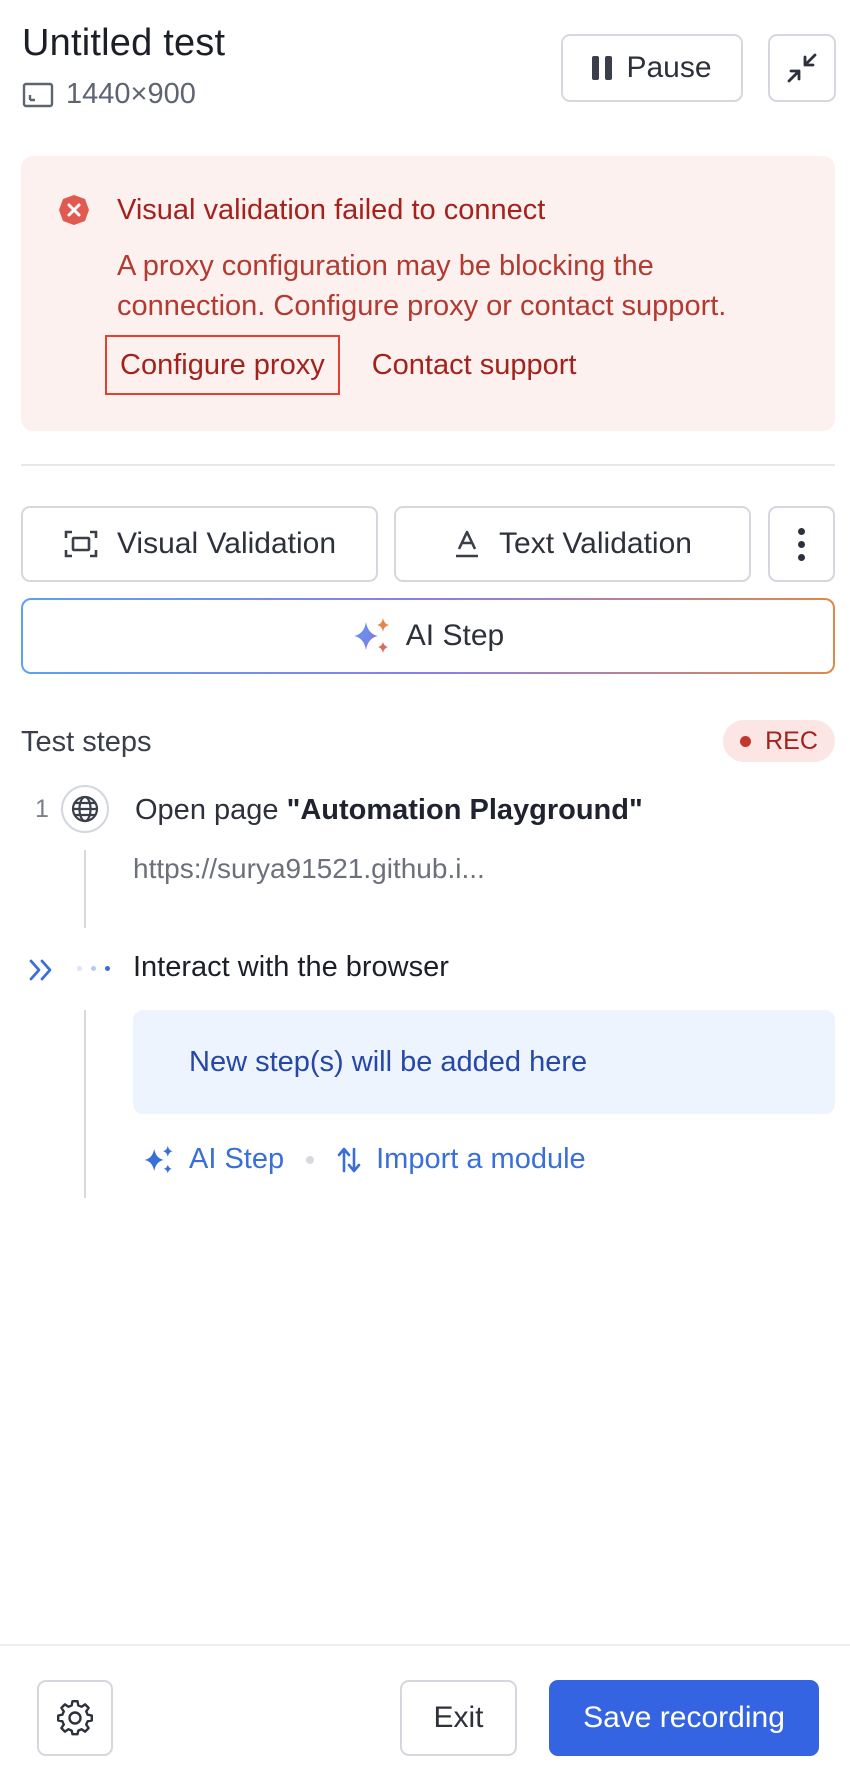 This screenshot has height=1773, width=850. I want to click on step-action: Open page, so click(211, 810).